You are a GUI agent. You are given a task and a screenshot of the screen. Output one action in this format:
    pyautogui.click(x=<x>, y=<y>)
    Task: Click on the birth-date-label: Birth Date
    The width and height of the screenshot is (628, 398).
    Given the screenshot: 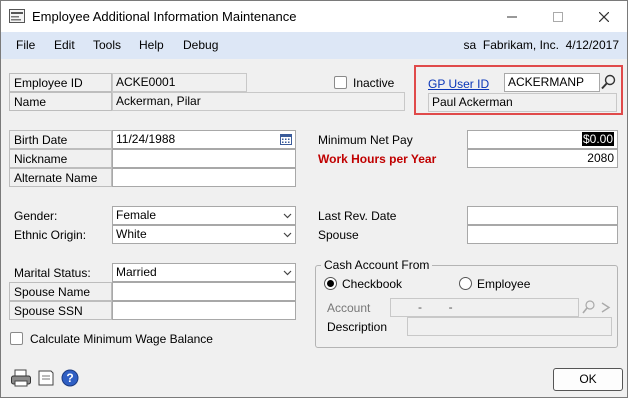 What is the action you would take?
    pyautogui.click(x=60, y=139)
    